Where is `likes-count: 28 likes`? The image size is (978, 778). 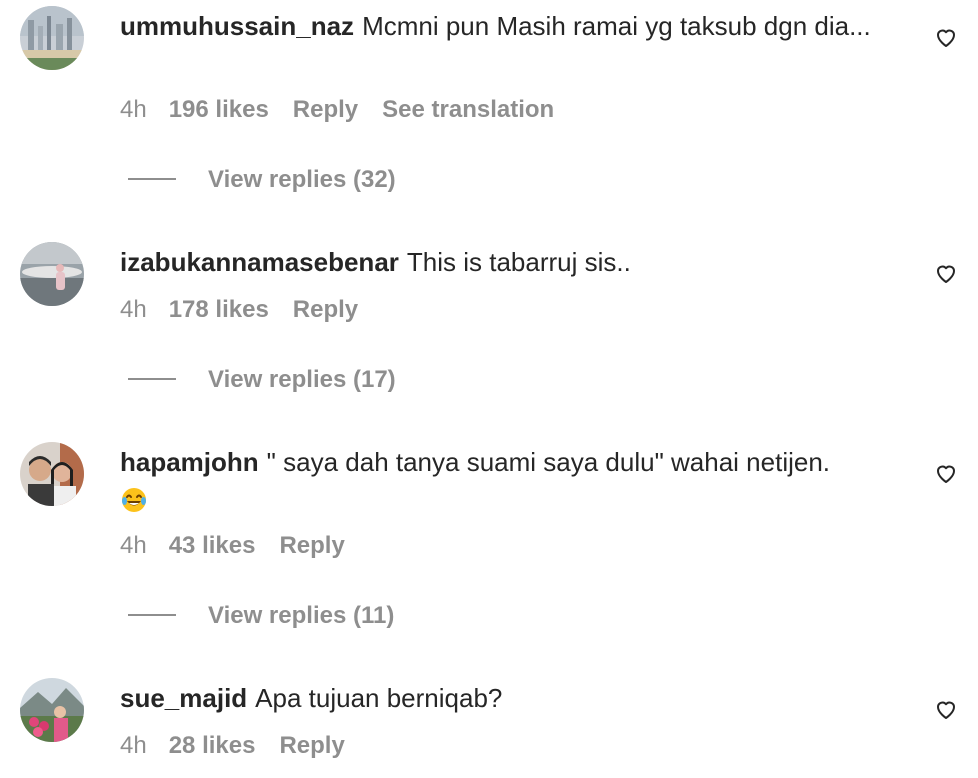 likes-count: 28 likes is located at coordinates (212, 745).